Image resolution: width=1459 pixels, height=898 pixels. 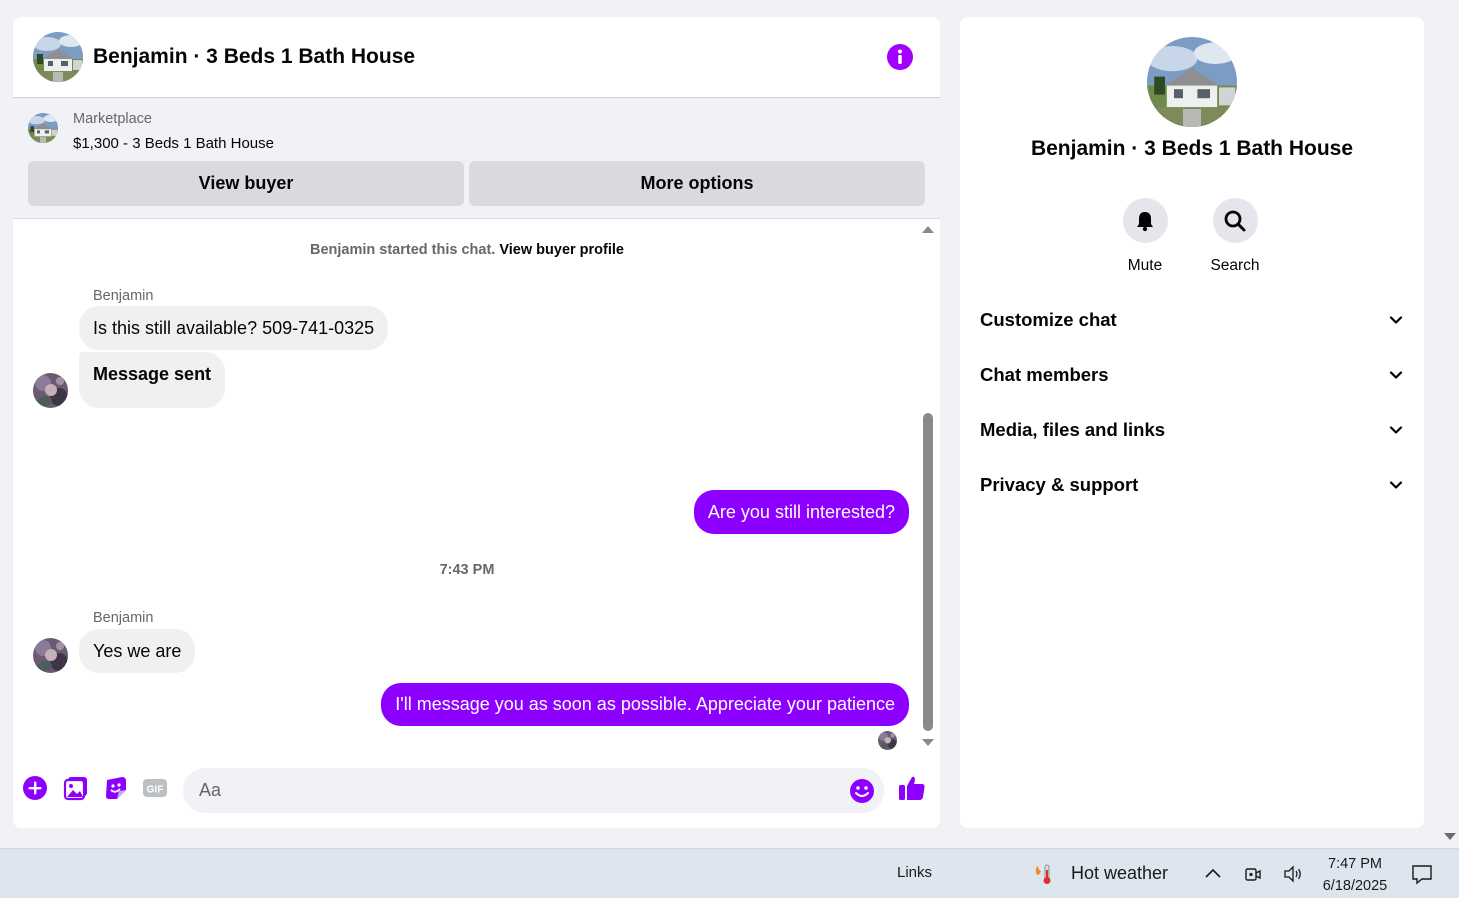 I want to click on section-media-files-links: Media, files and links, so click(x=1192, y=429).